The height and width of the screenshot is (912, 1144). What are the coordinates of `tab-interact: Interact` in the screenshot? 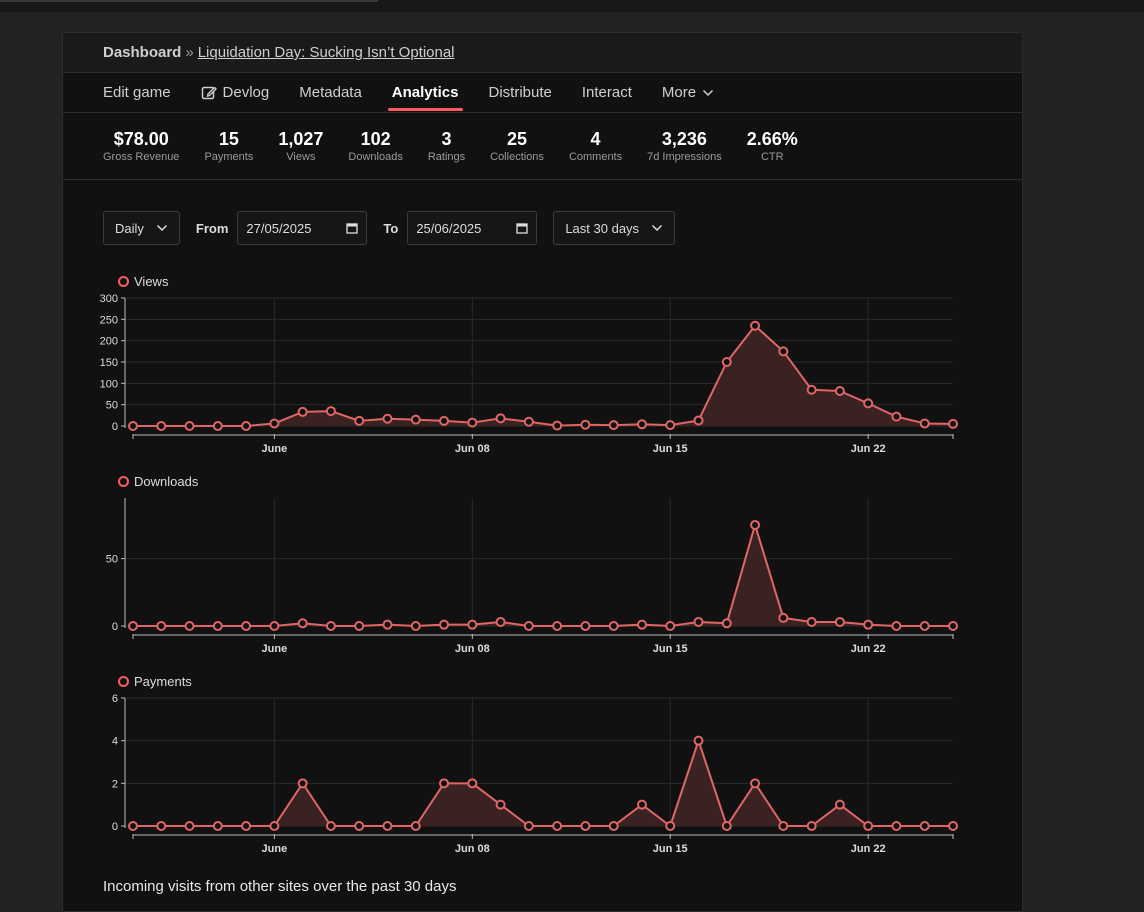 It's located at (607, 92).